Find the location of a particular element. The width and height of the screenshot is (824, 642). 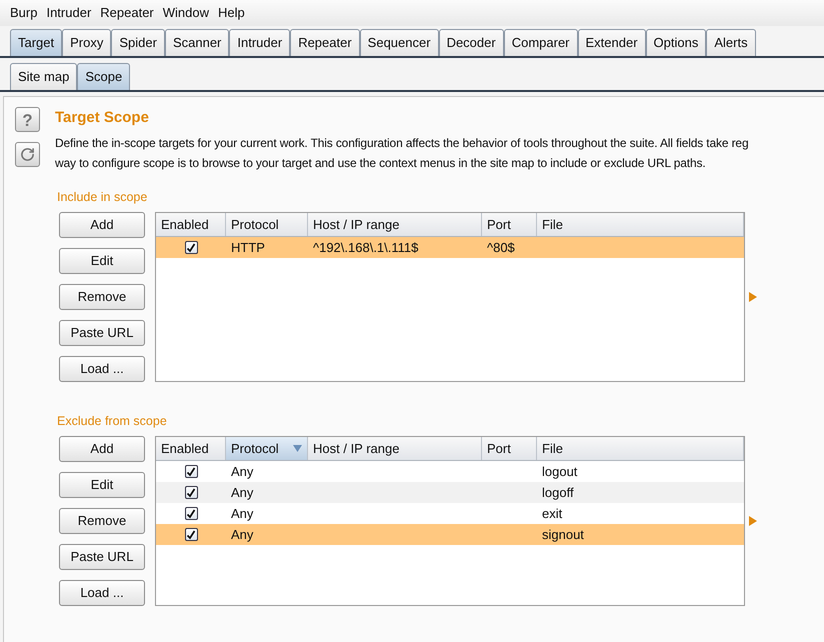

table-cell: ^80$ is located at coordinates (501, 247).